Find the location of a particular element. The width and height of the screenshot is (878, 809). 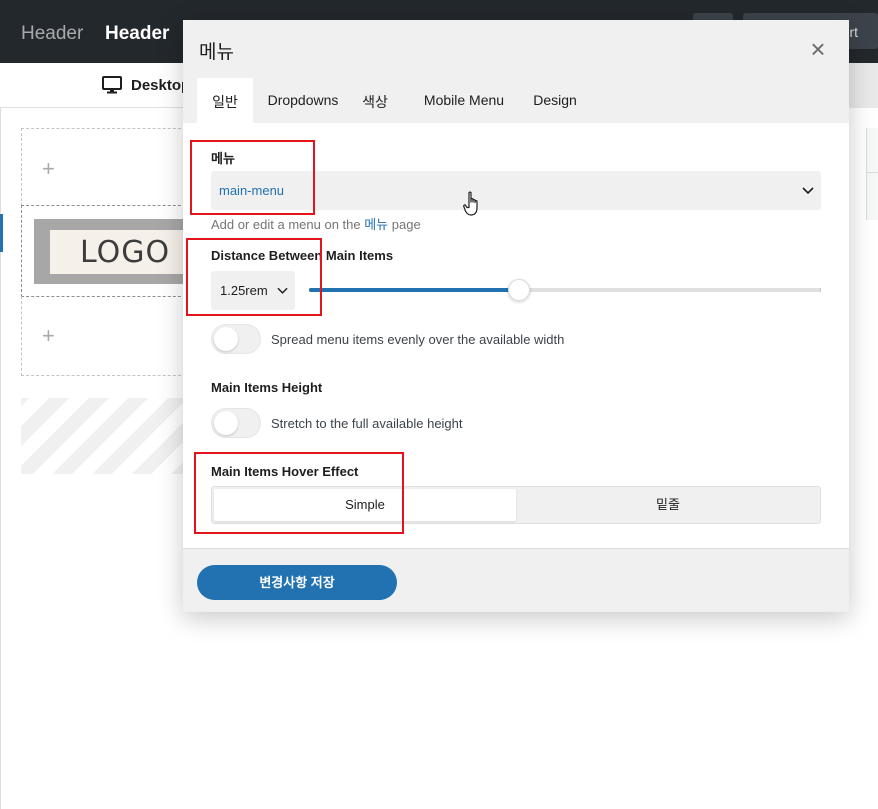

annotation-box-distance is located at coordinates (254, 277).